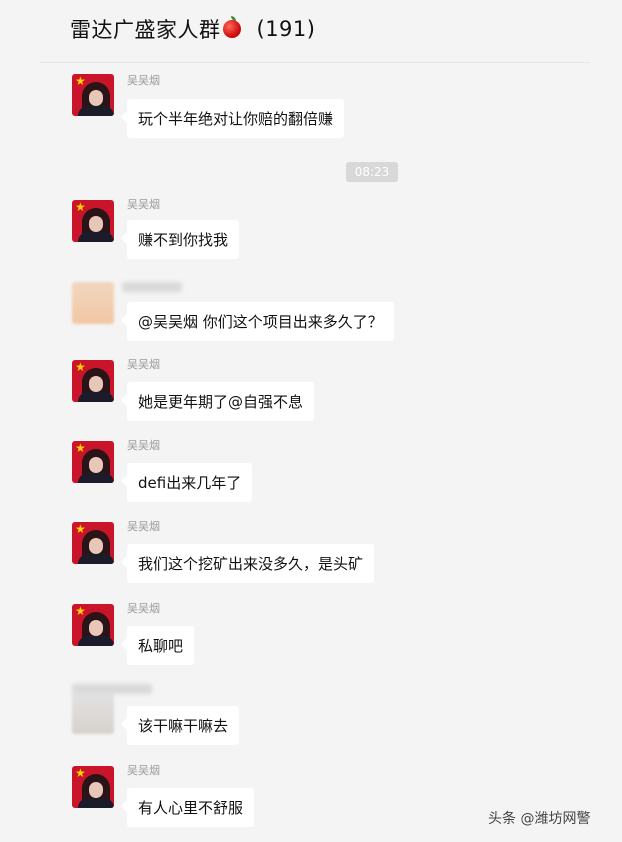 This screenshot has width=622, height=842. What do you see at coordinates (180, 239) in the screenshot?
I see `message-bubble: 赚不到你找我` at bounding box center [180, 239].